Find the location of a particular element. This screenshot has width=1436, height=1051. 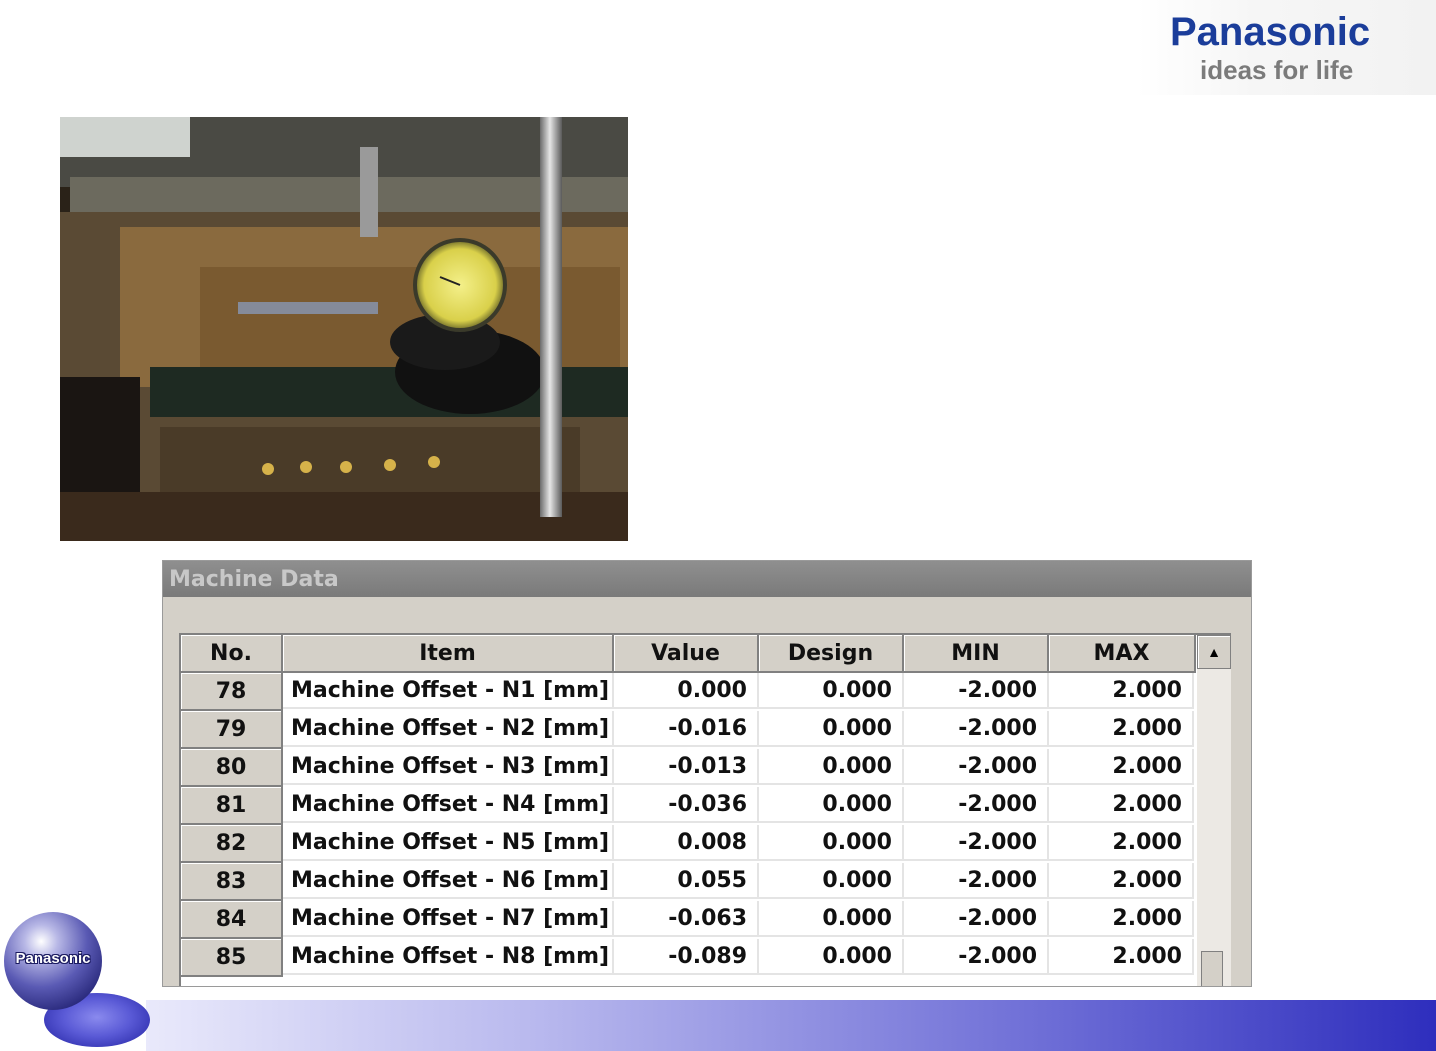

window-titlebar: Machine Data is located at coordinates (707, 579).